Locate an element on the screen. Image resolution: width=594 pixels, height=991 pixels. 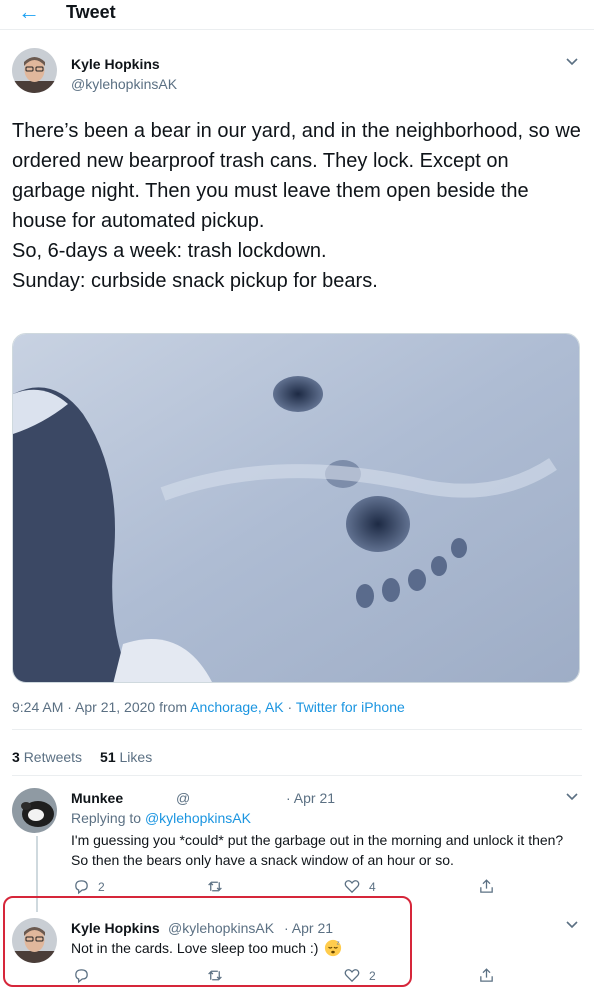
reply-author-handle: @kylehopkinsAK is located at coordinates (221, 928).